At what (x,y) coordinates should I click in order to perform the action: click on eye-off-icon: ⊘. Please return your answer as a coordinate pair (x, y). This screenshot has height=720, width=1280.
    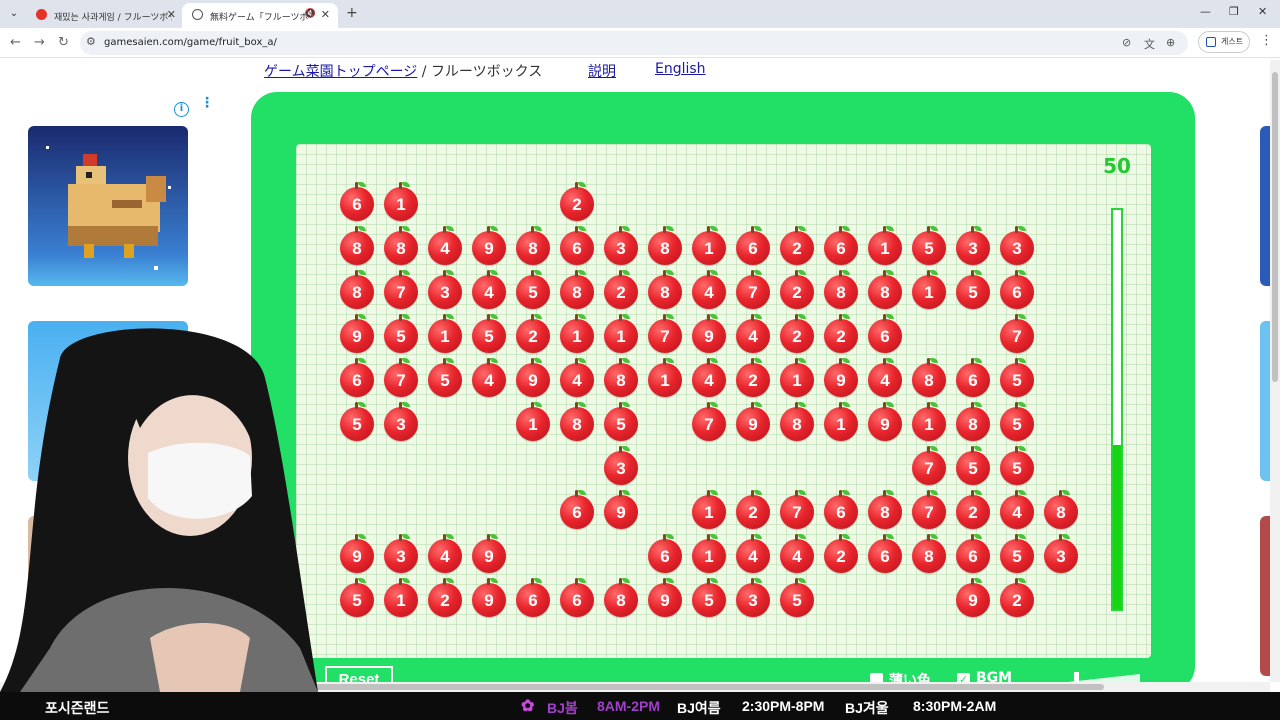
    Looking at the image, I should click on (1126, 42).